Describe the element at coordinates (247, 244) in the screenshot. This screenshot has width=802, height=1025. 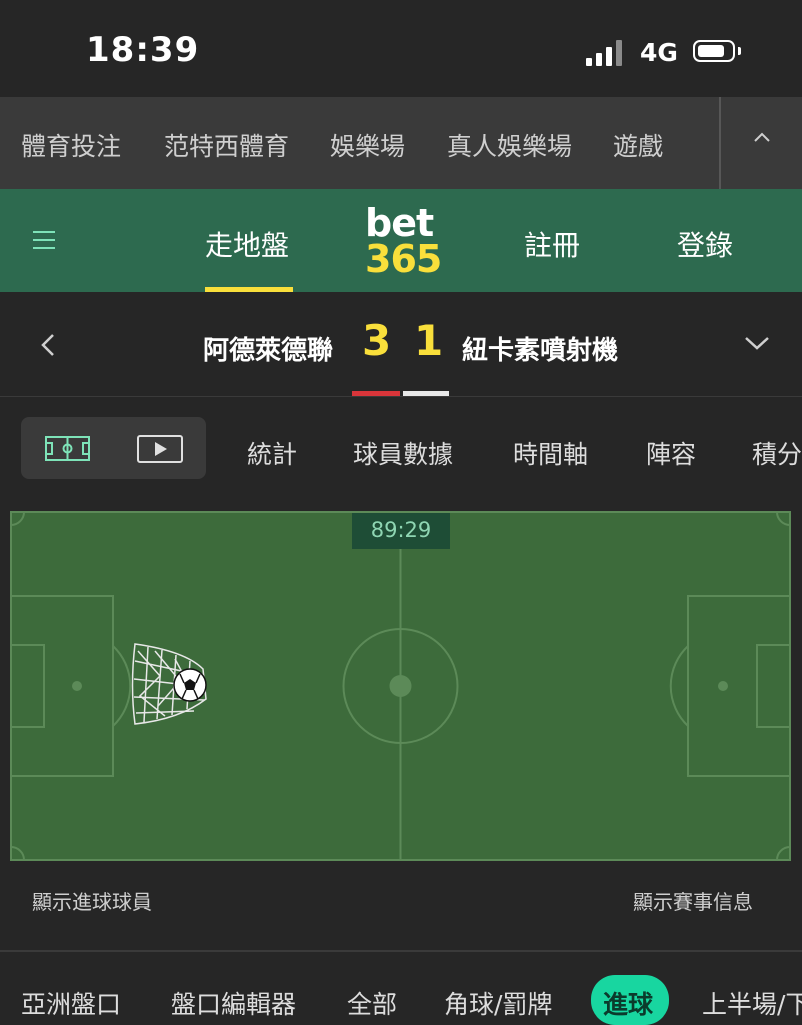
I see `in-play-link: 走地盤` at that location.